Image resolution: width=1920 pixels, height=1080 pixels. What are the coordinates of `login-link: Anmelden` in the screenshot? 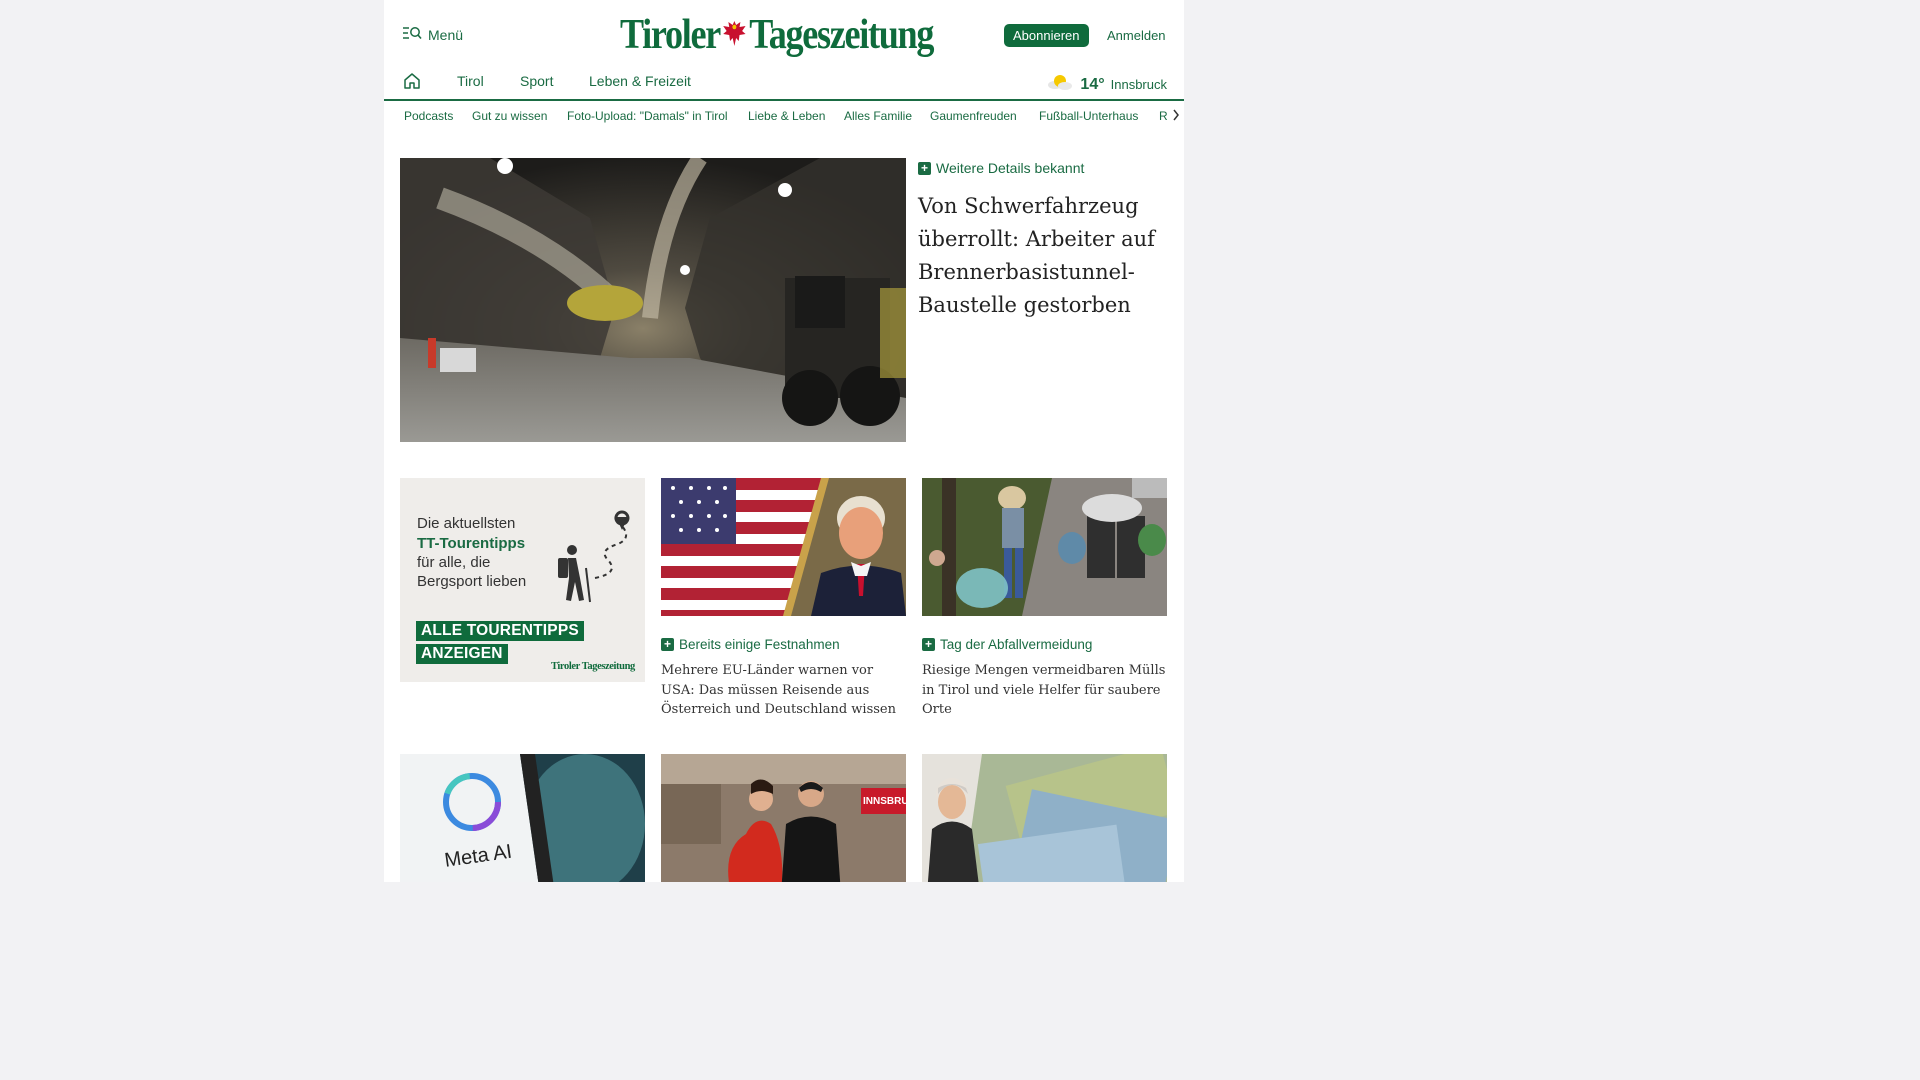 It's located at (1136, 35).